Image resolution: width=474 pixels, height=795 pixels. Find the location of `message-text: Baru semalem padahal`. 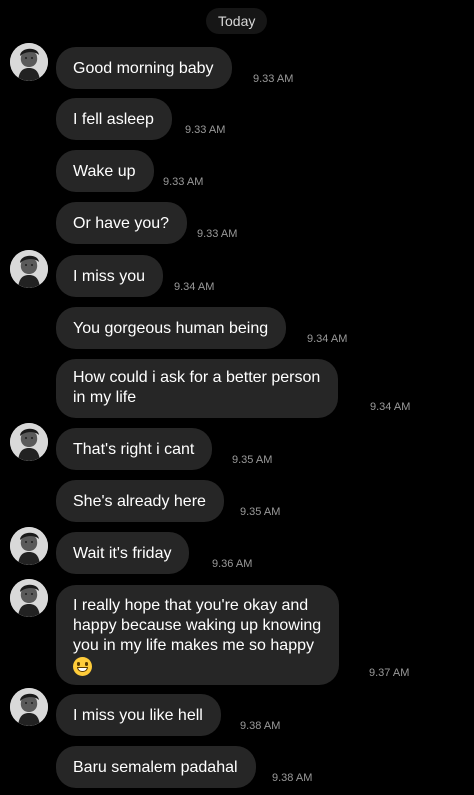

message-text: Baru semalem padahal is located at coordinates (155, 767).